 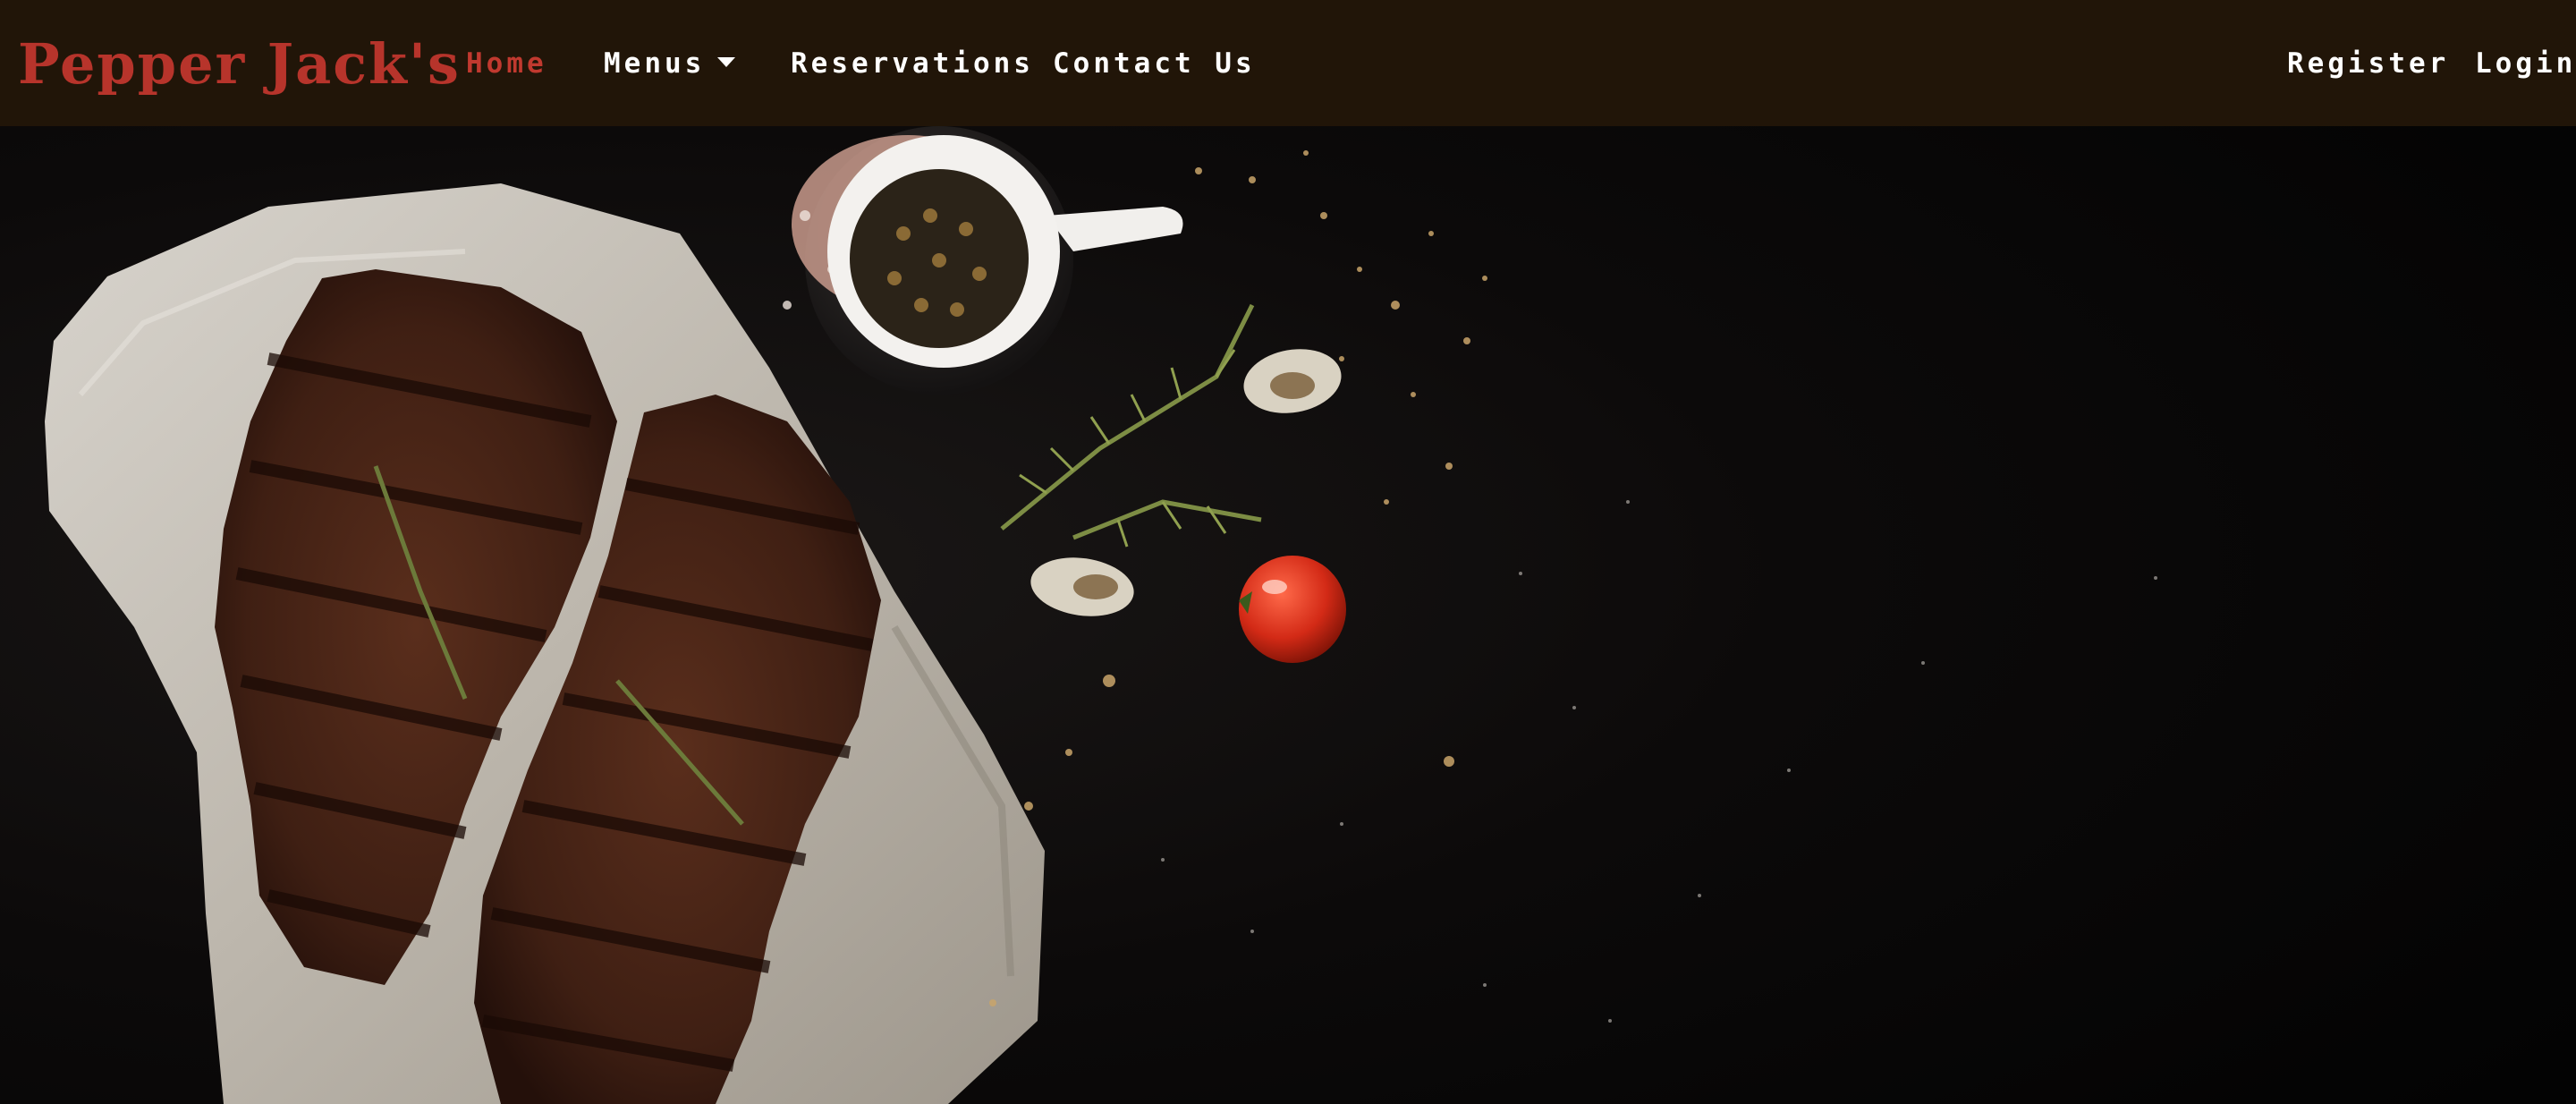 What do you see at coordinates (726, 62) in the screenshot?
I see `caret-down-icon` at bounding box center [726, 62].